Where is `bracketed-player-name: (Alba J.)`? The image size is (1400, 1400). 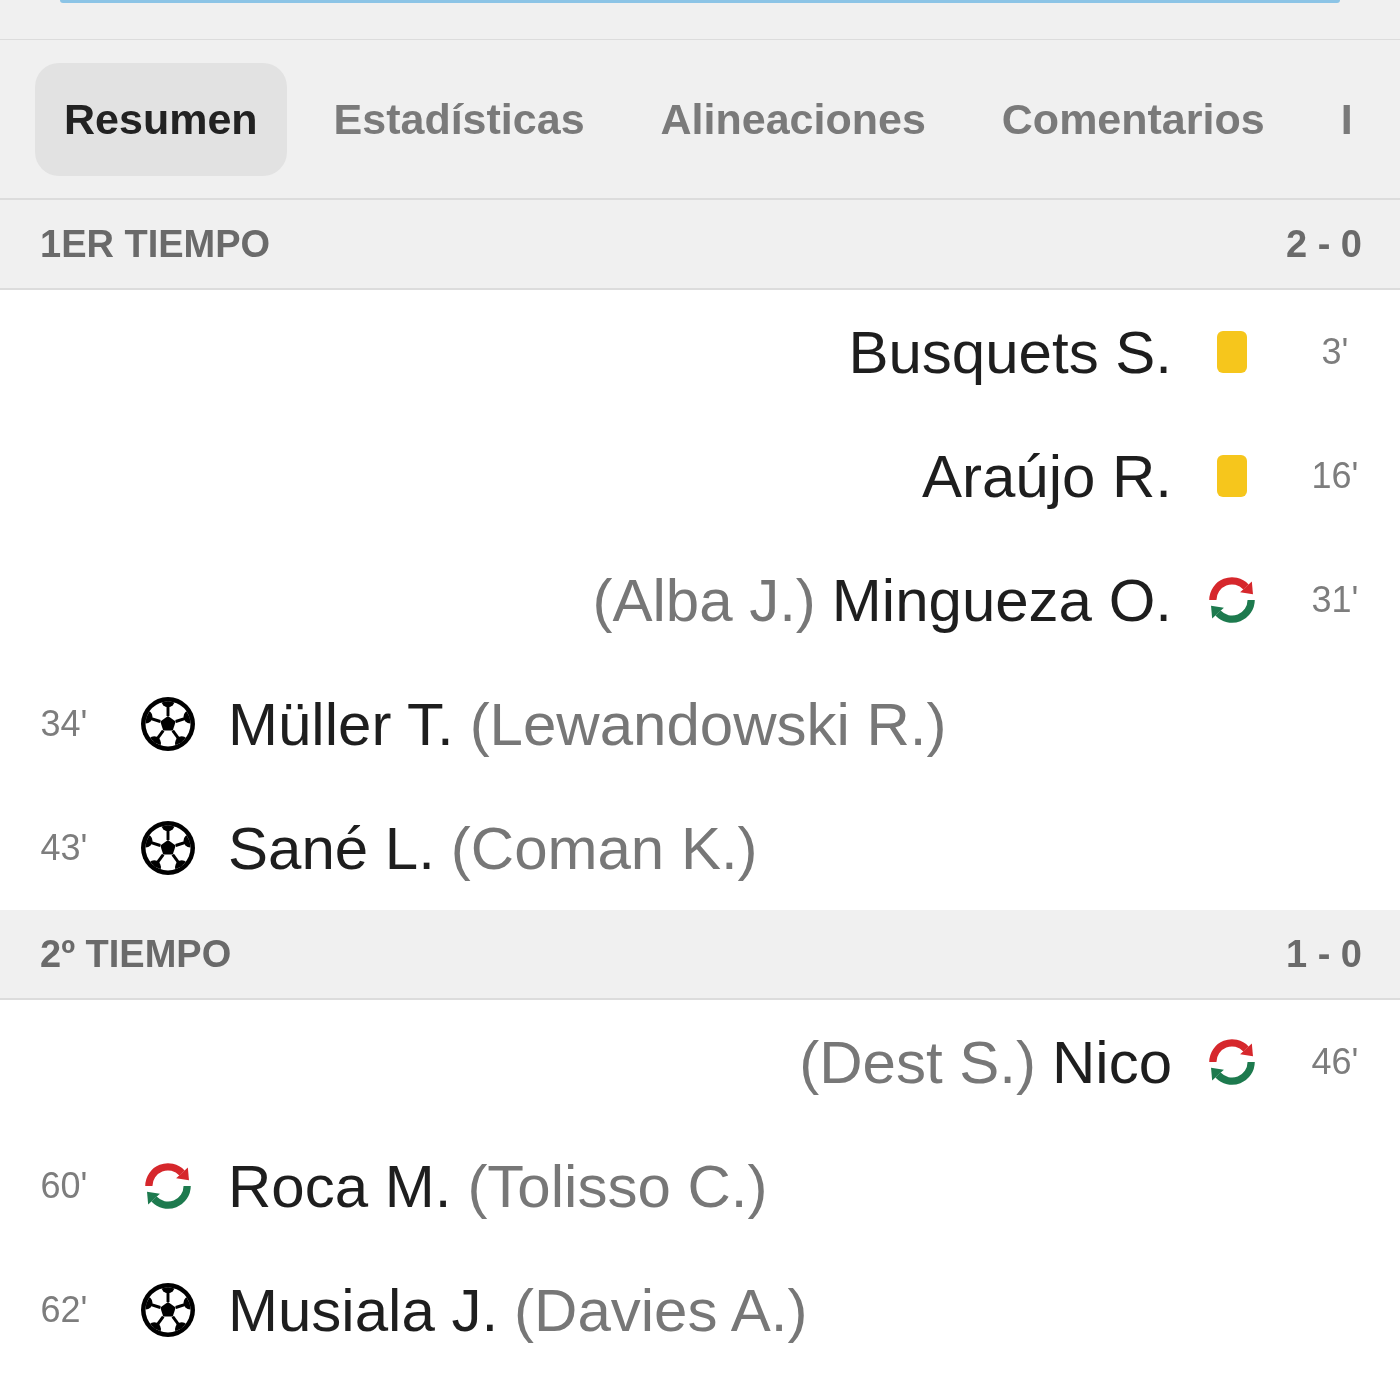
bracketed-player-name: (Alba J.) is located at coordinates (704, 600).